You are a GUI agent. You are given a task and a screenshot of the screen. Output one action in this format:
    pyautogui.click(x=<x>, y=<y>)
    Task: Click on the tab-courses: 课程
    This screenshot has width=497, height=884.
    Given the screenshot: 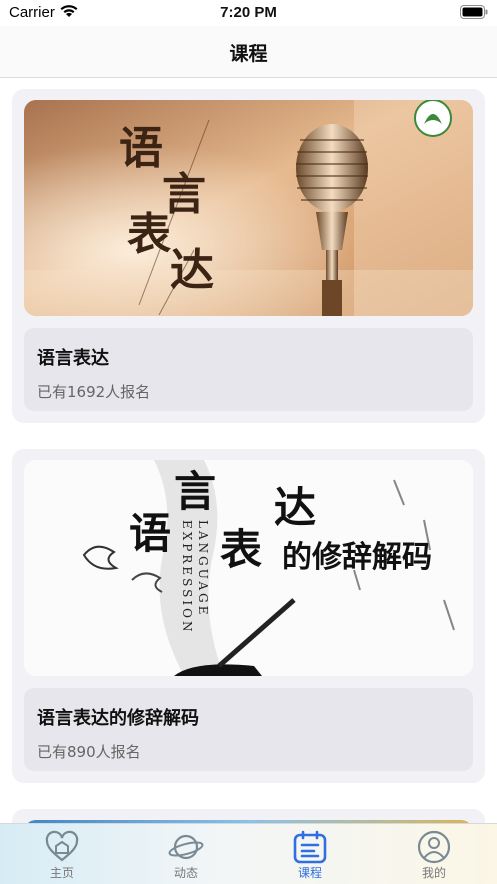 What is the action you would take?
    pyautogui.click(x=310, y=854)
    